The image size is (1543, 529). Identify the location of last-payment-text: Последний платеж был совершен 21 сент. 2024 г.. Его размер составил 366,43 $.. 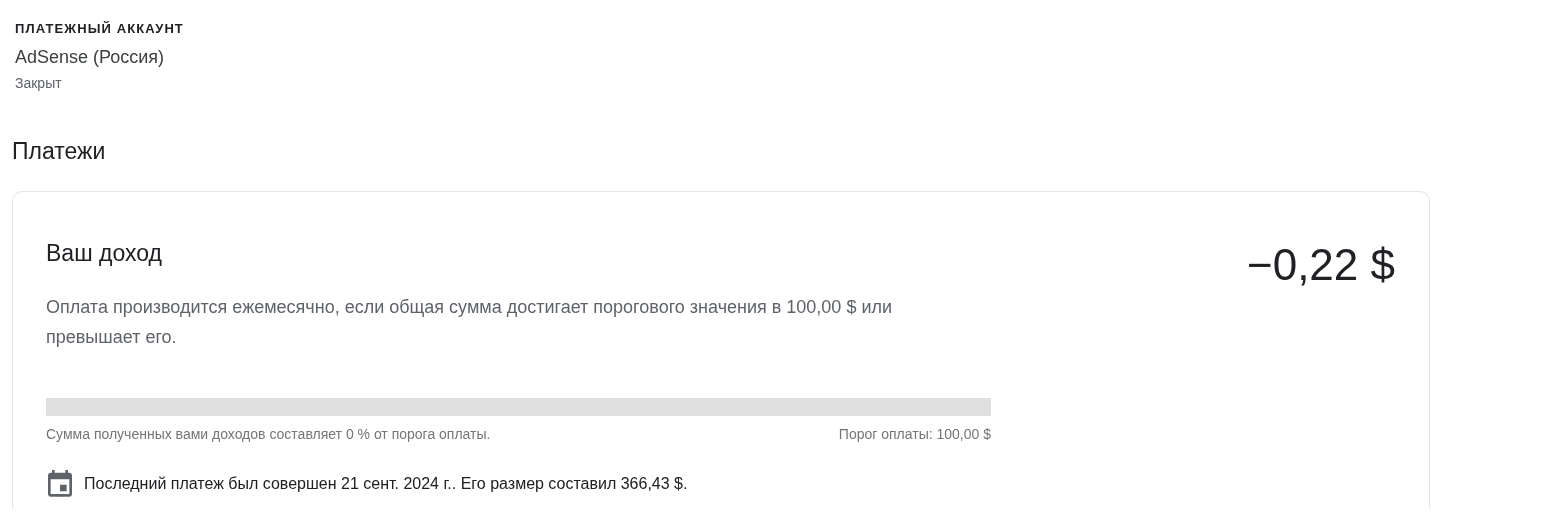
(386, 484).